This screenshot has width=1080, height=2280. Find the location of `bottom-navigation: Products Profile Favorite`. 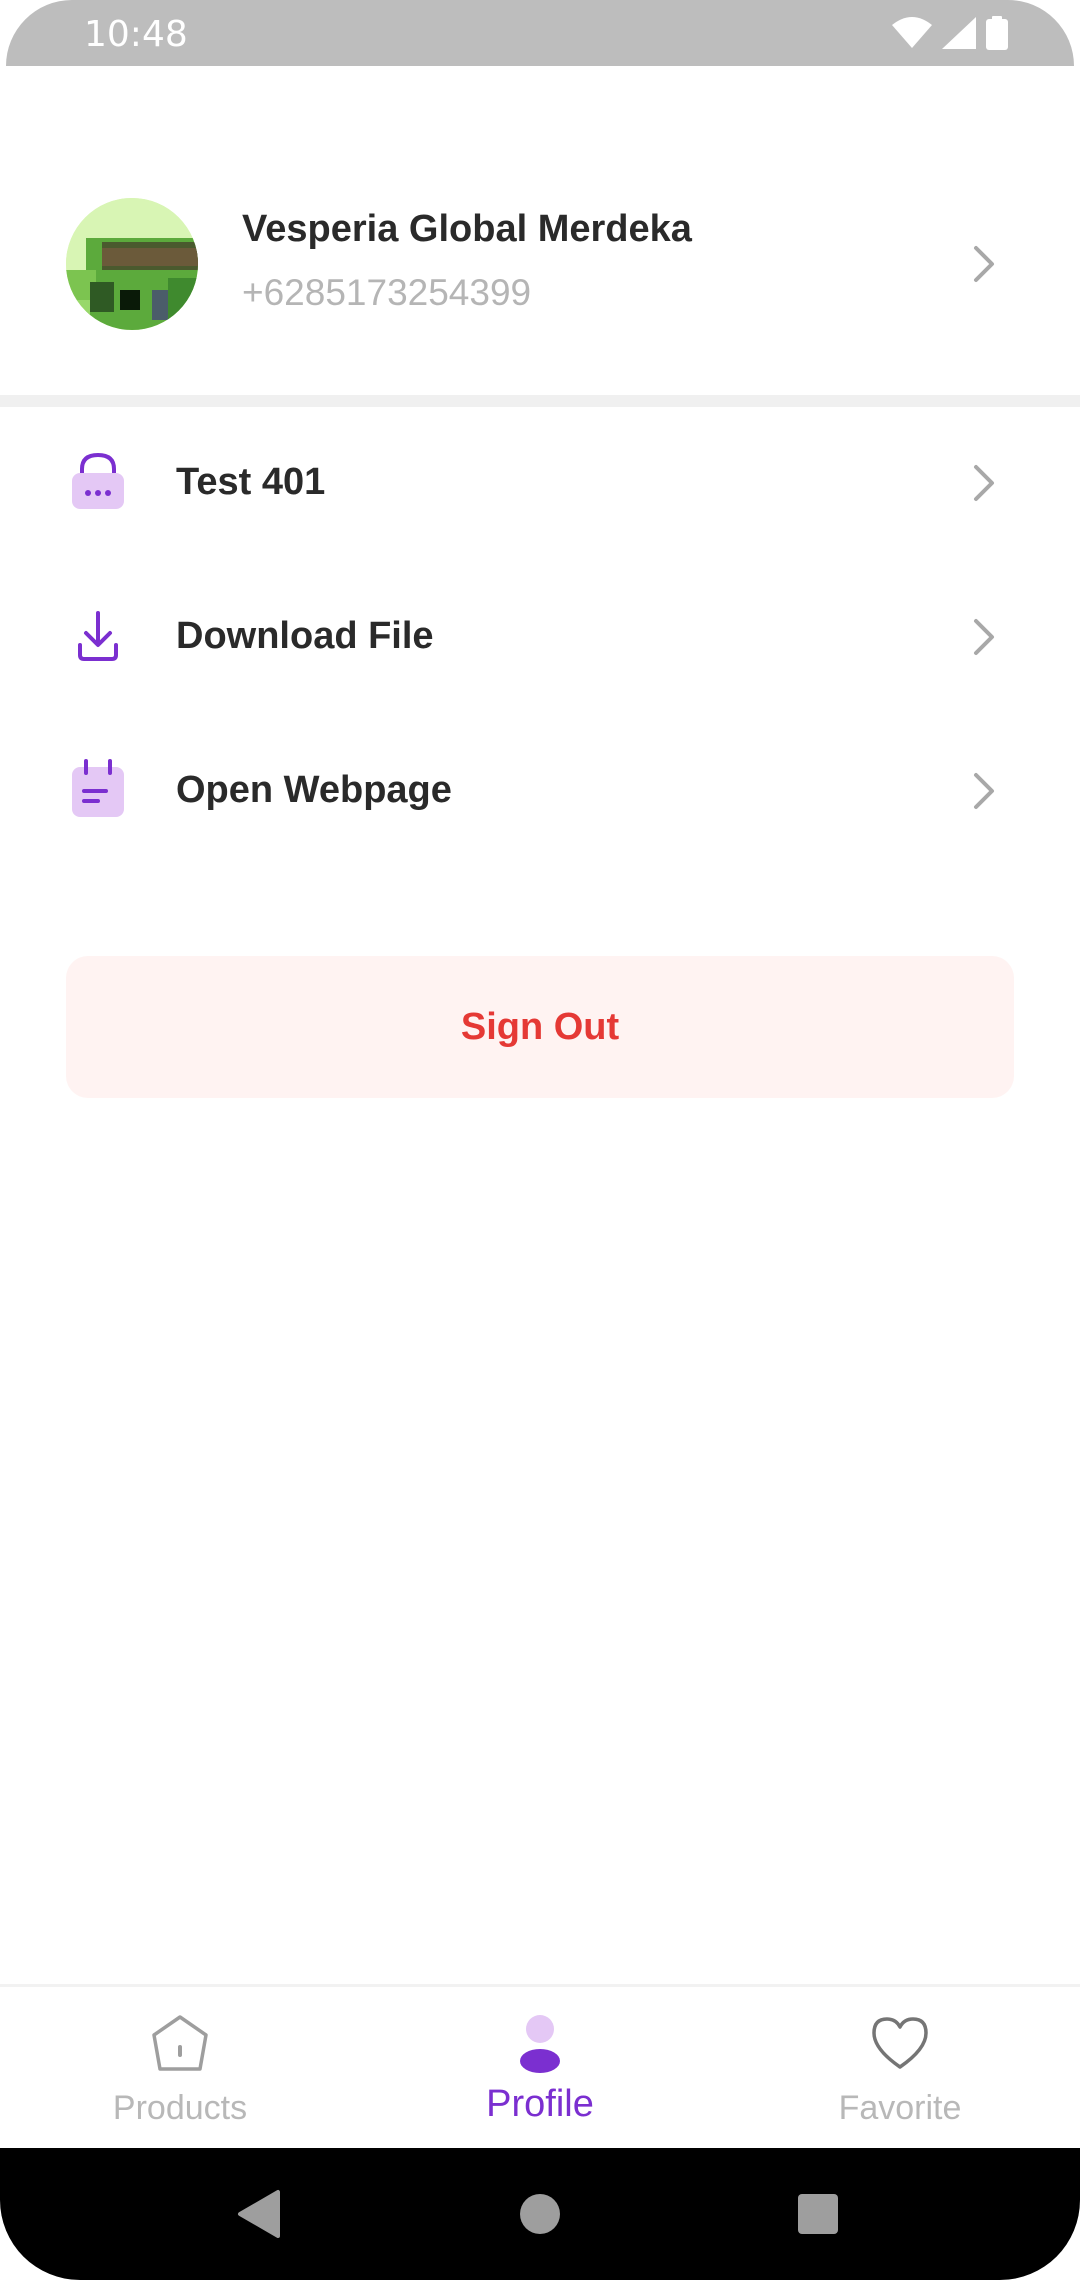

bottom-navigation: Products Profile Favorite is located at coordinates (540, 2066).